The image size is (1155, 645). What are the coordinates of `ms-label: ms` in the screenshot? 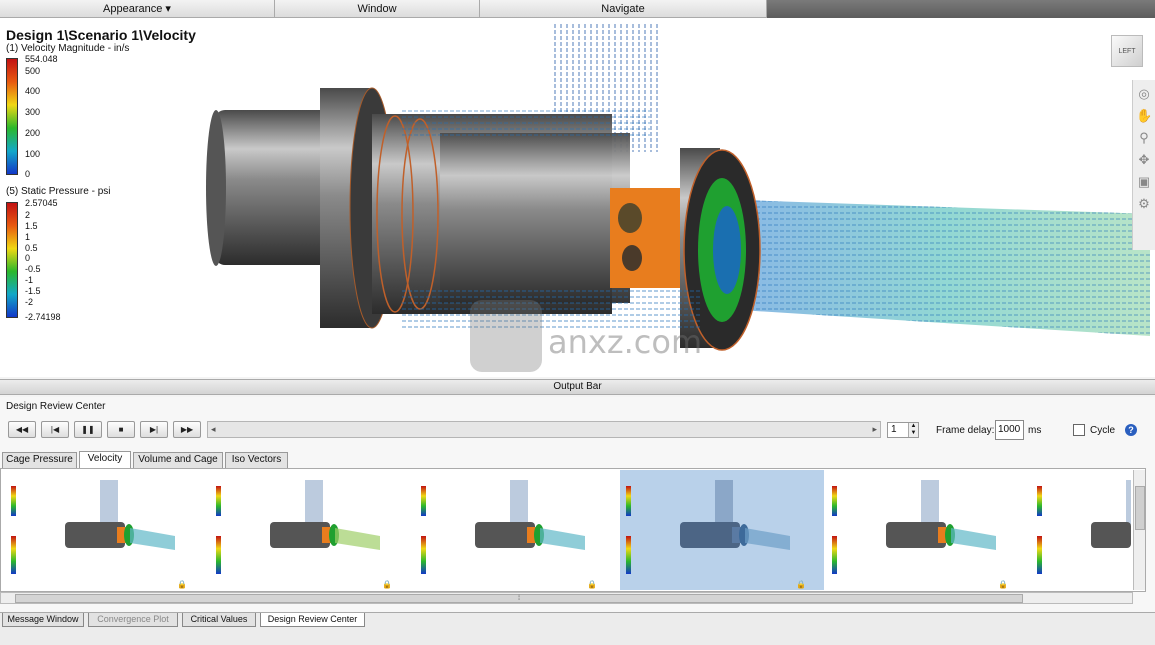 It's located at (1035, 430).